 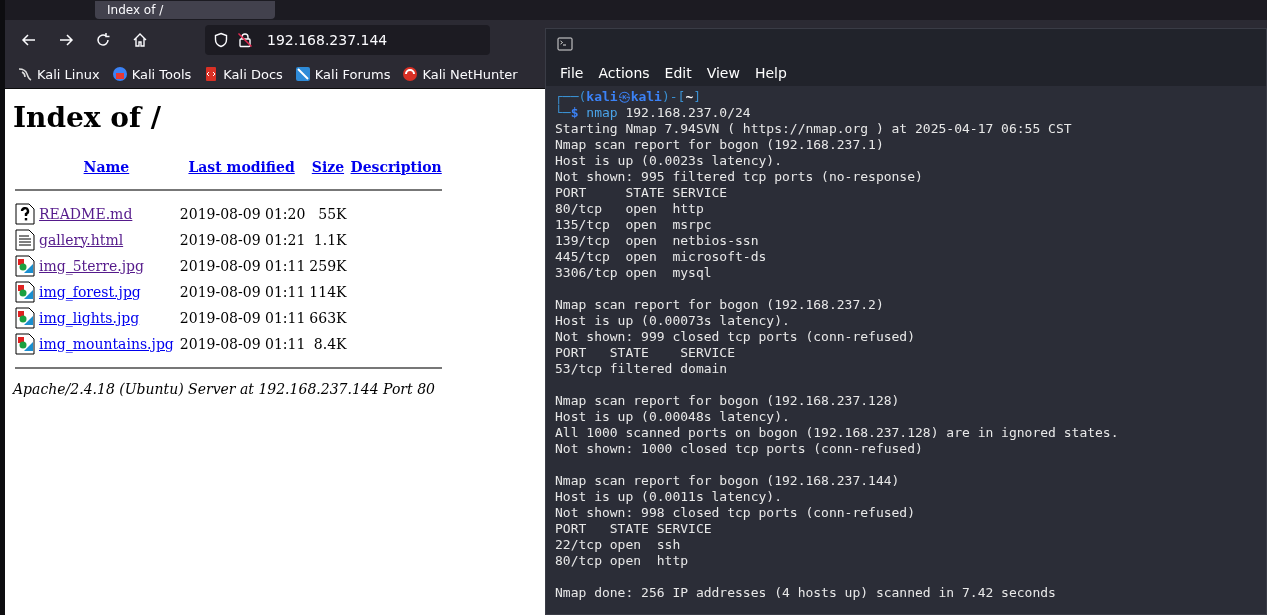 I want to click on modified-date: 2019-08-09 01:20, so click(x=242, y=214).